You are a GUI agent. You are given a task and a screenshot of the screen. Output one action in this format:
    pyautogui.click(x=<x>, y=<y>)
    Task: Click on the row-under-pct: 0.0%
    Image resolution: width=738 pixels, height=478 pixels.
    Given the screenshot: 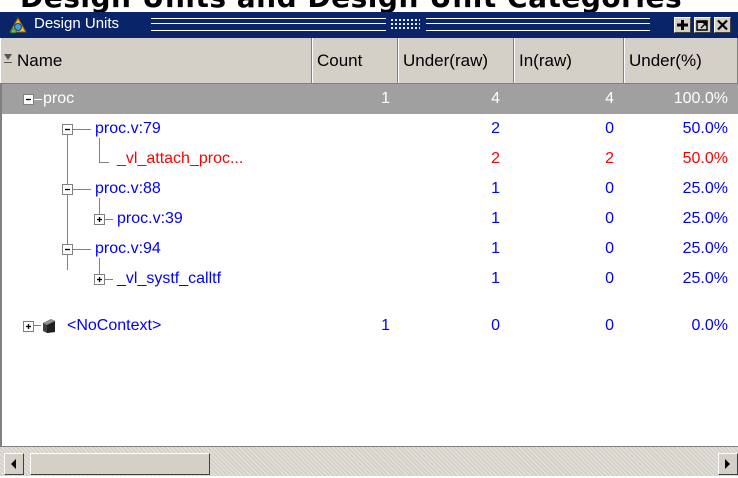 What is the action you would take?
    pyautogui.click(x=709, y=325)
    